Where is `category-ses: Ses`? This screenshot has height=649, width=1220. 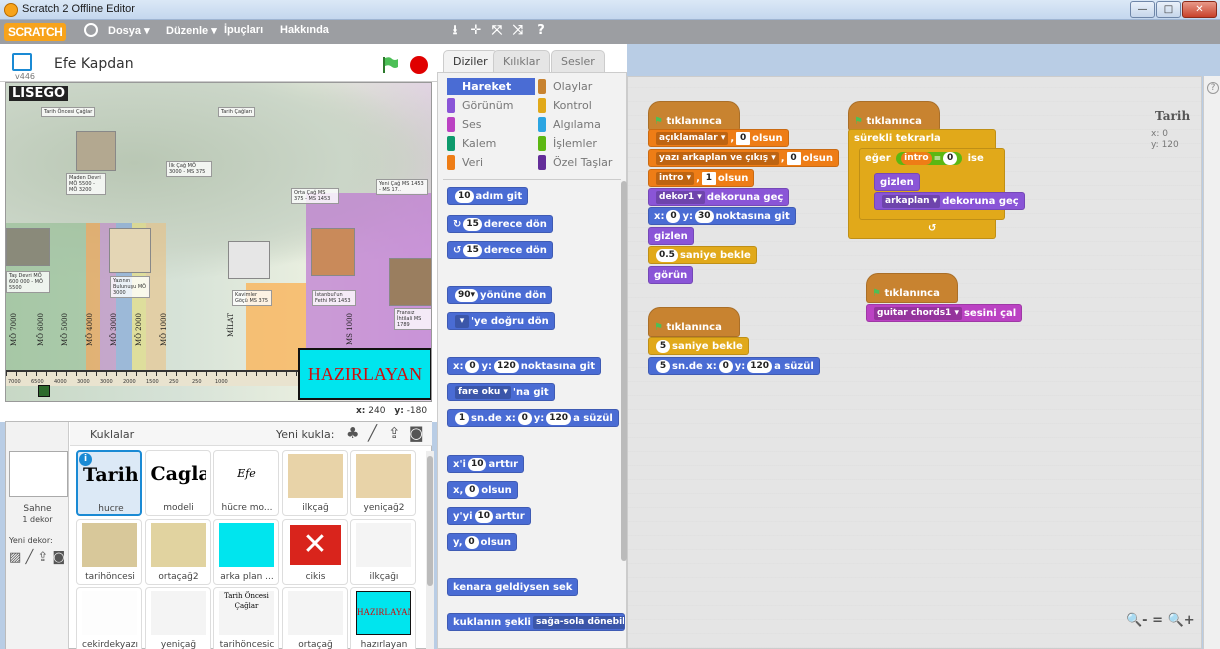
category-ses: Ses is located at coordinates (491, 124).